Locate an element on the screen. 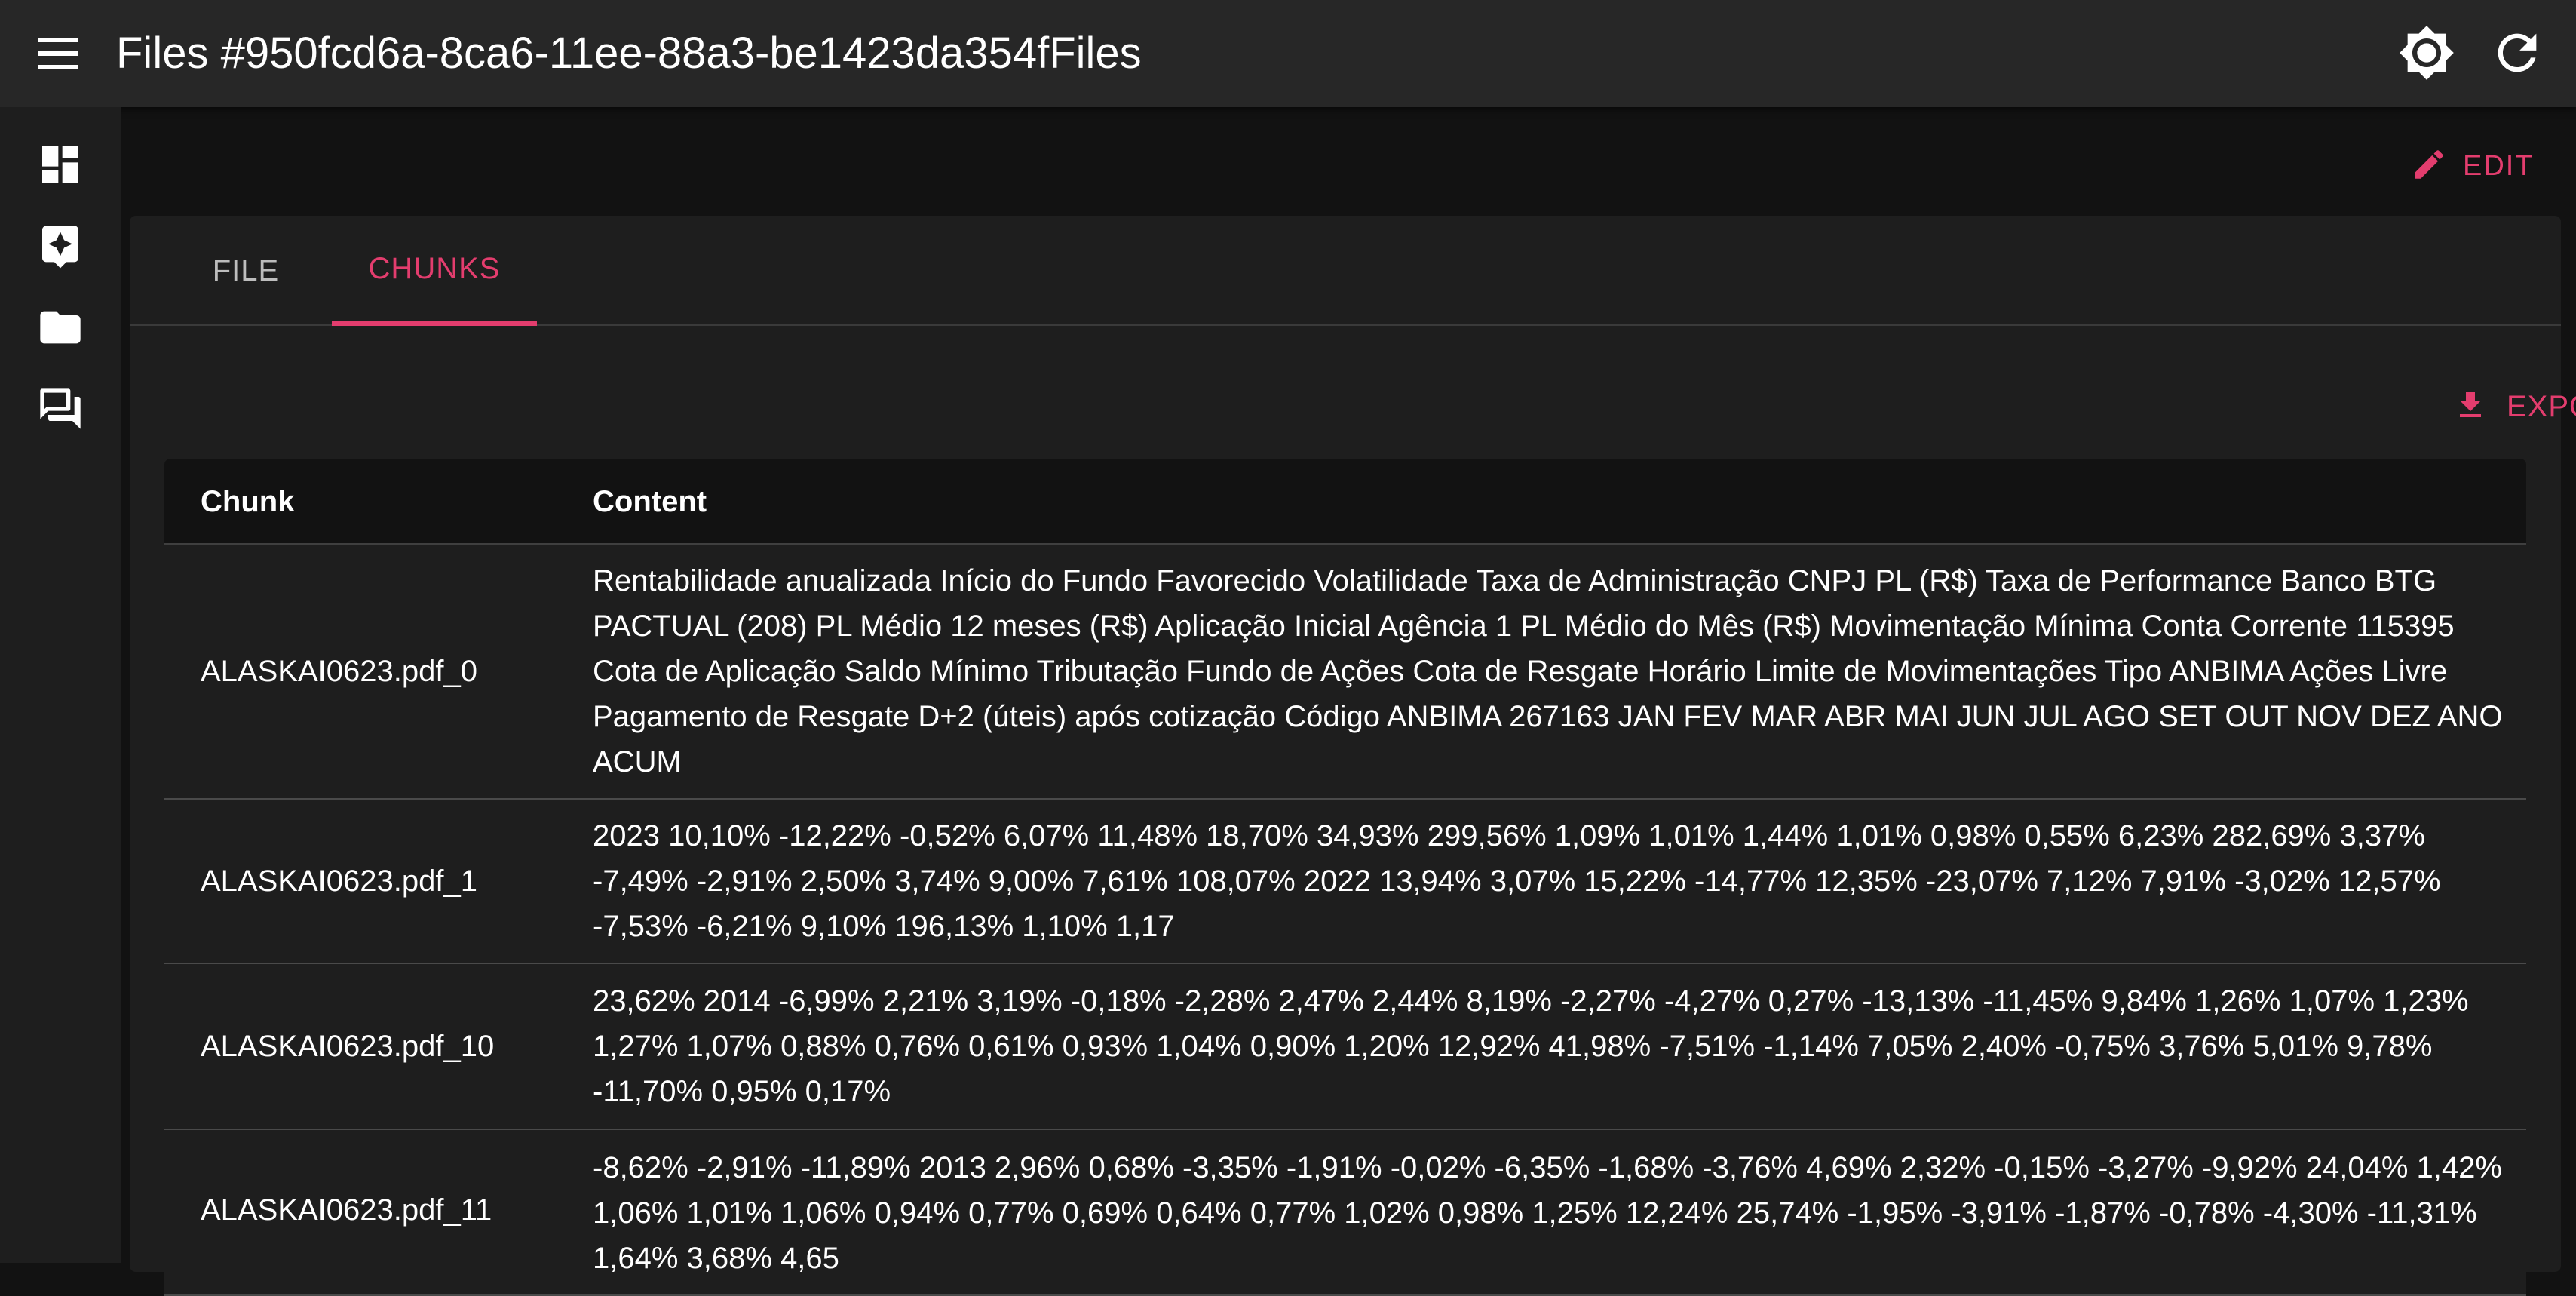 This screenshot has height=1296, width=2576. folder-icon is located at coordinates (60, 329).